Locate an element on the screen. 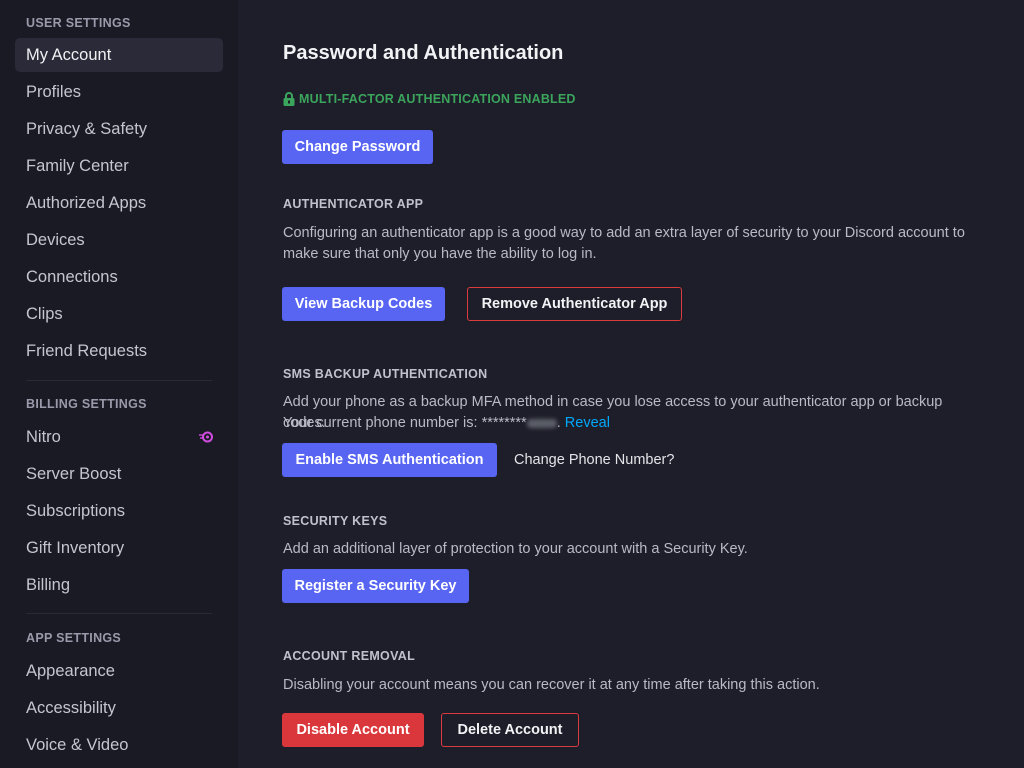 The image size is (1024, 768). sidebar-item-devices: Devices is located at coordinates (119, 240).